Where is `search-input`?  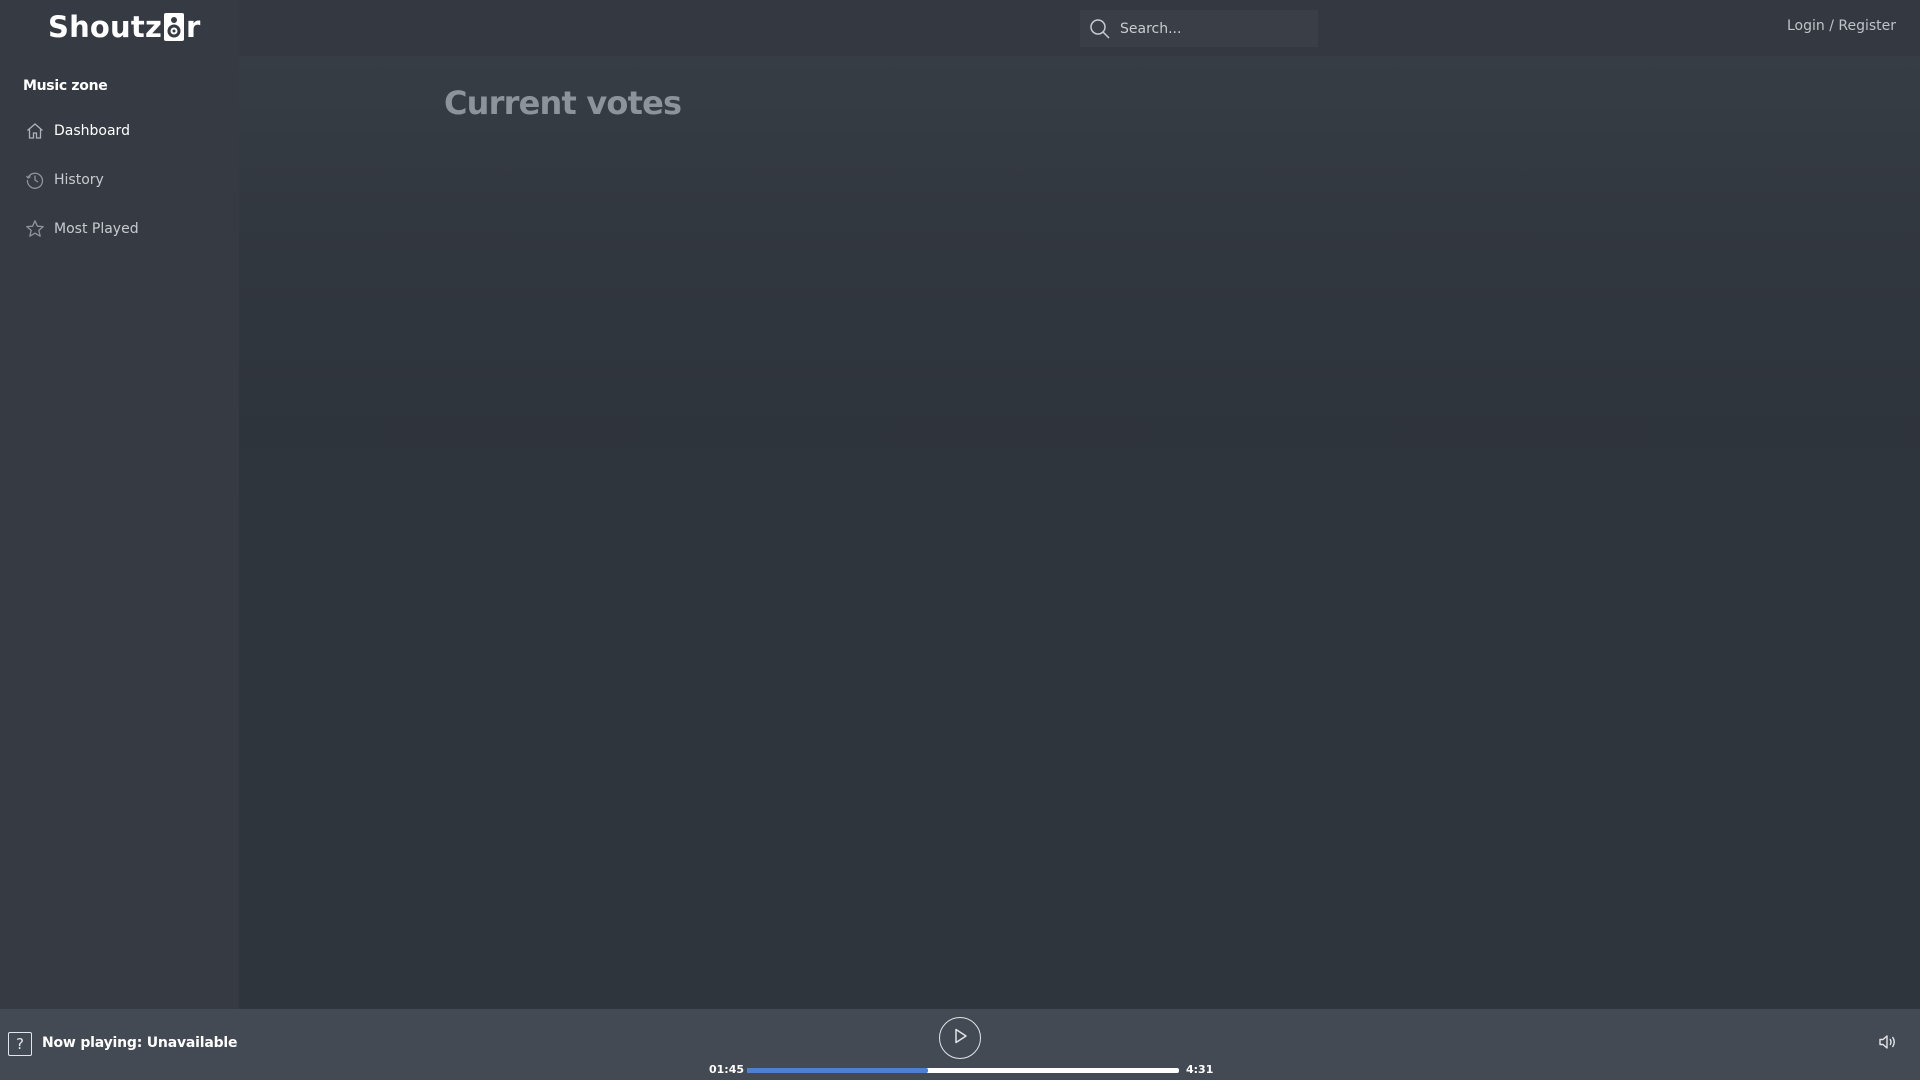
search-input is located at coordinates (1213, 28).